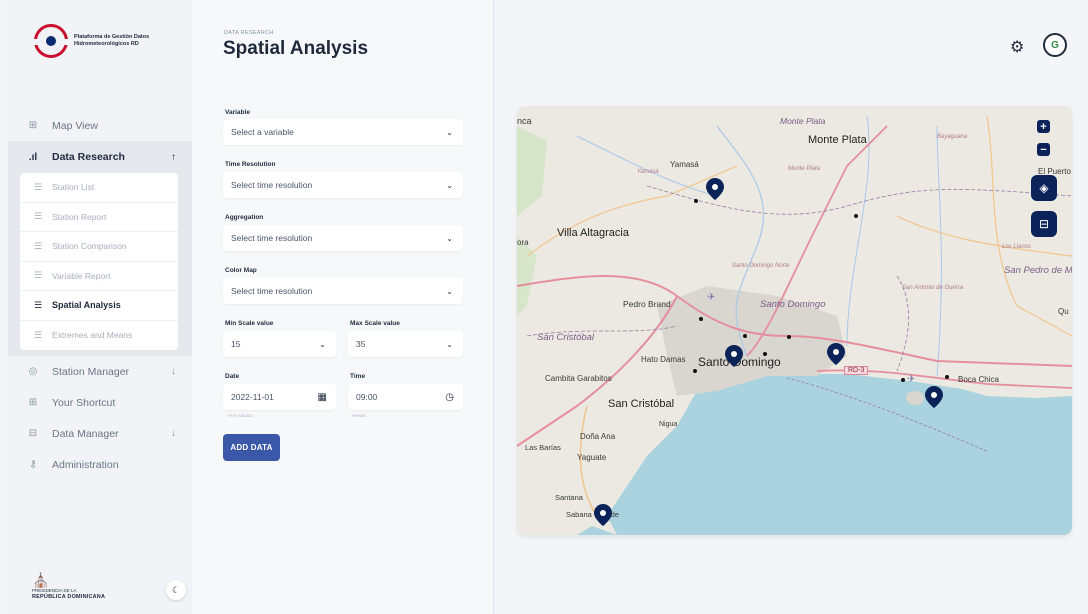  I want to click on avatar-initials: G, so click(1055, 45).